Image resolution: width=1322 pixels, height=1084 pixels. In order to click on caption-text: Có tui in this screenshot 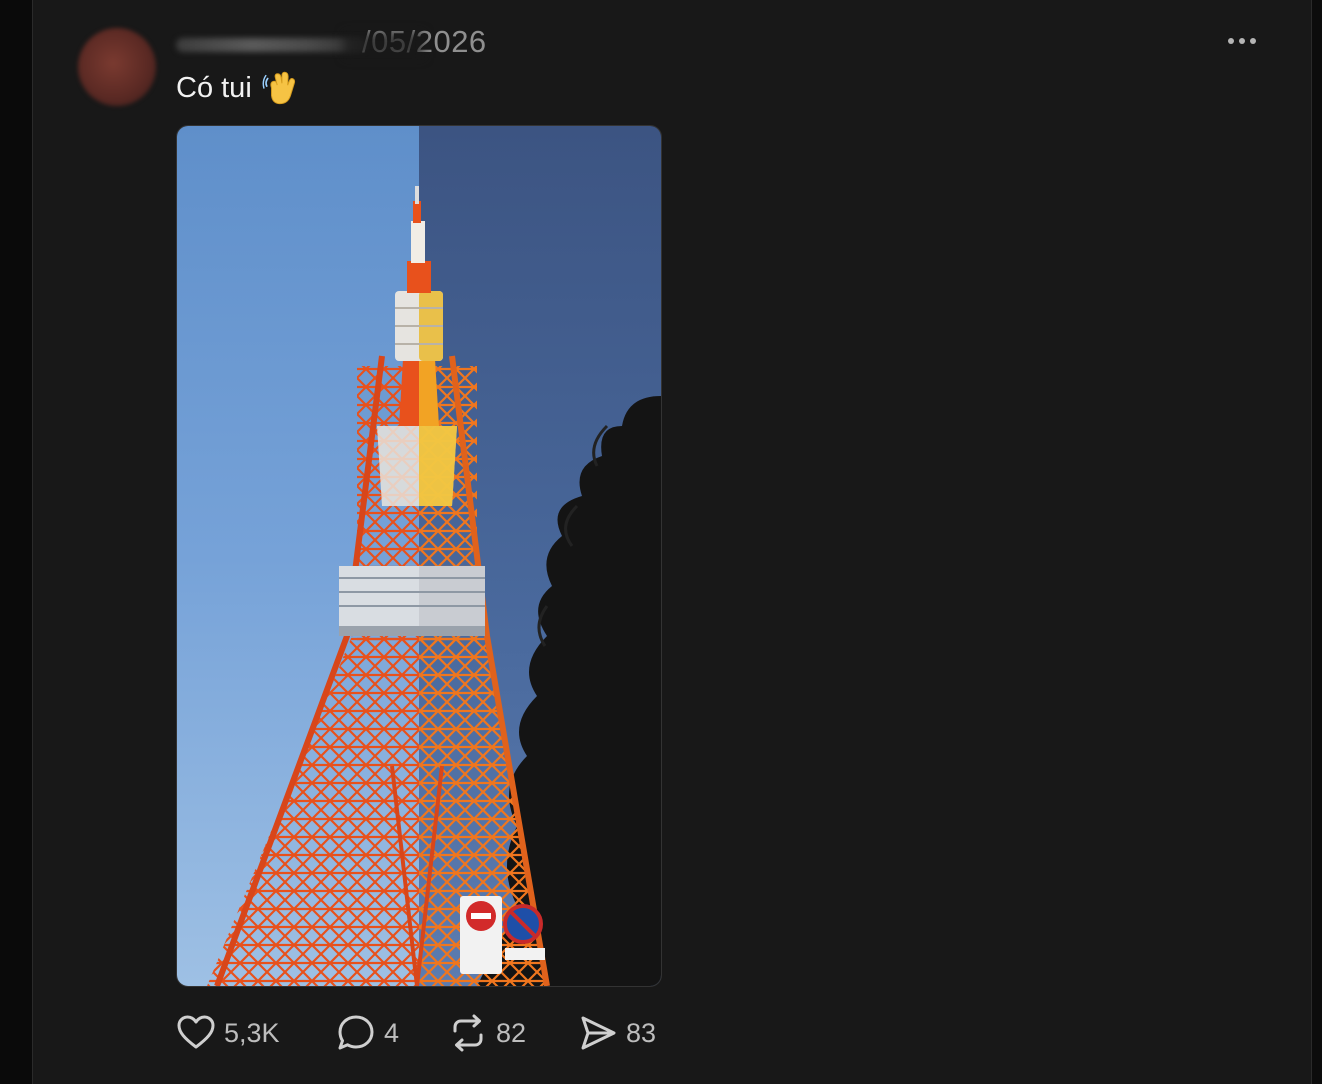, I will do `click(214, 88)`.